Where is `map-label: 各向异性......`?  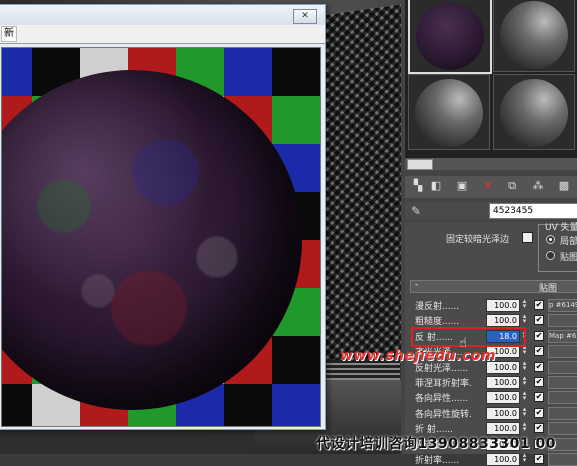
map-label: 各向异性...... is located at coordinates (442, 399).